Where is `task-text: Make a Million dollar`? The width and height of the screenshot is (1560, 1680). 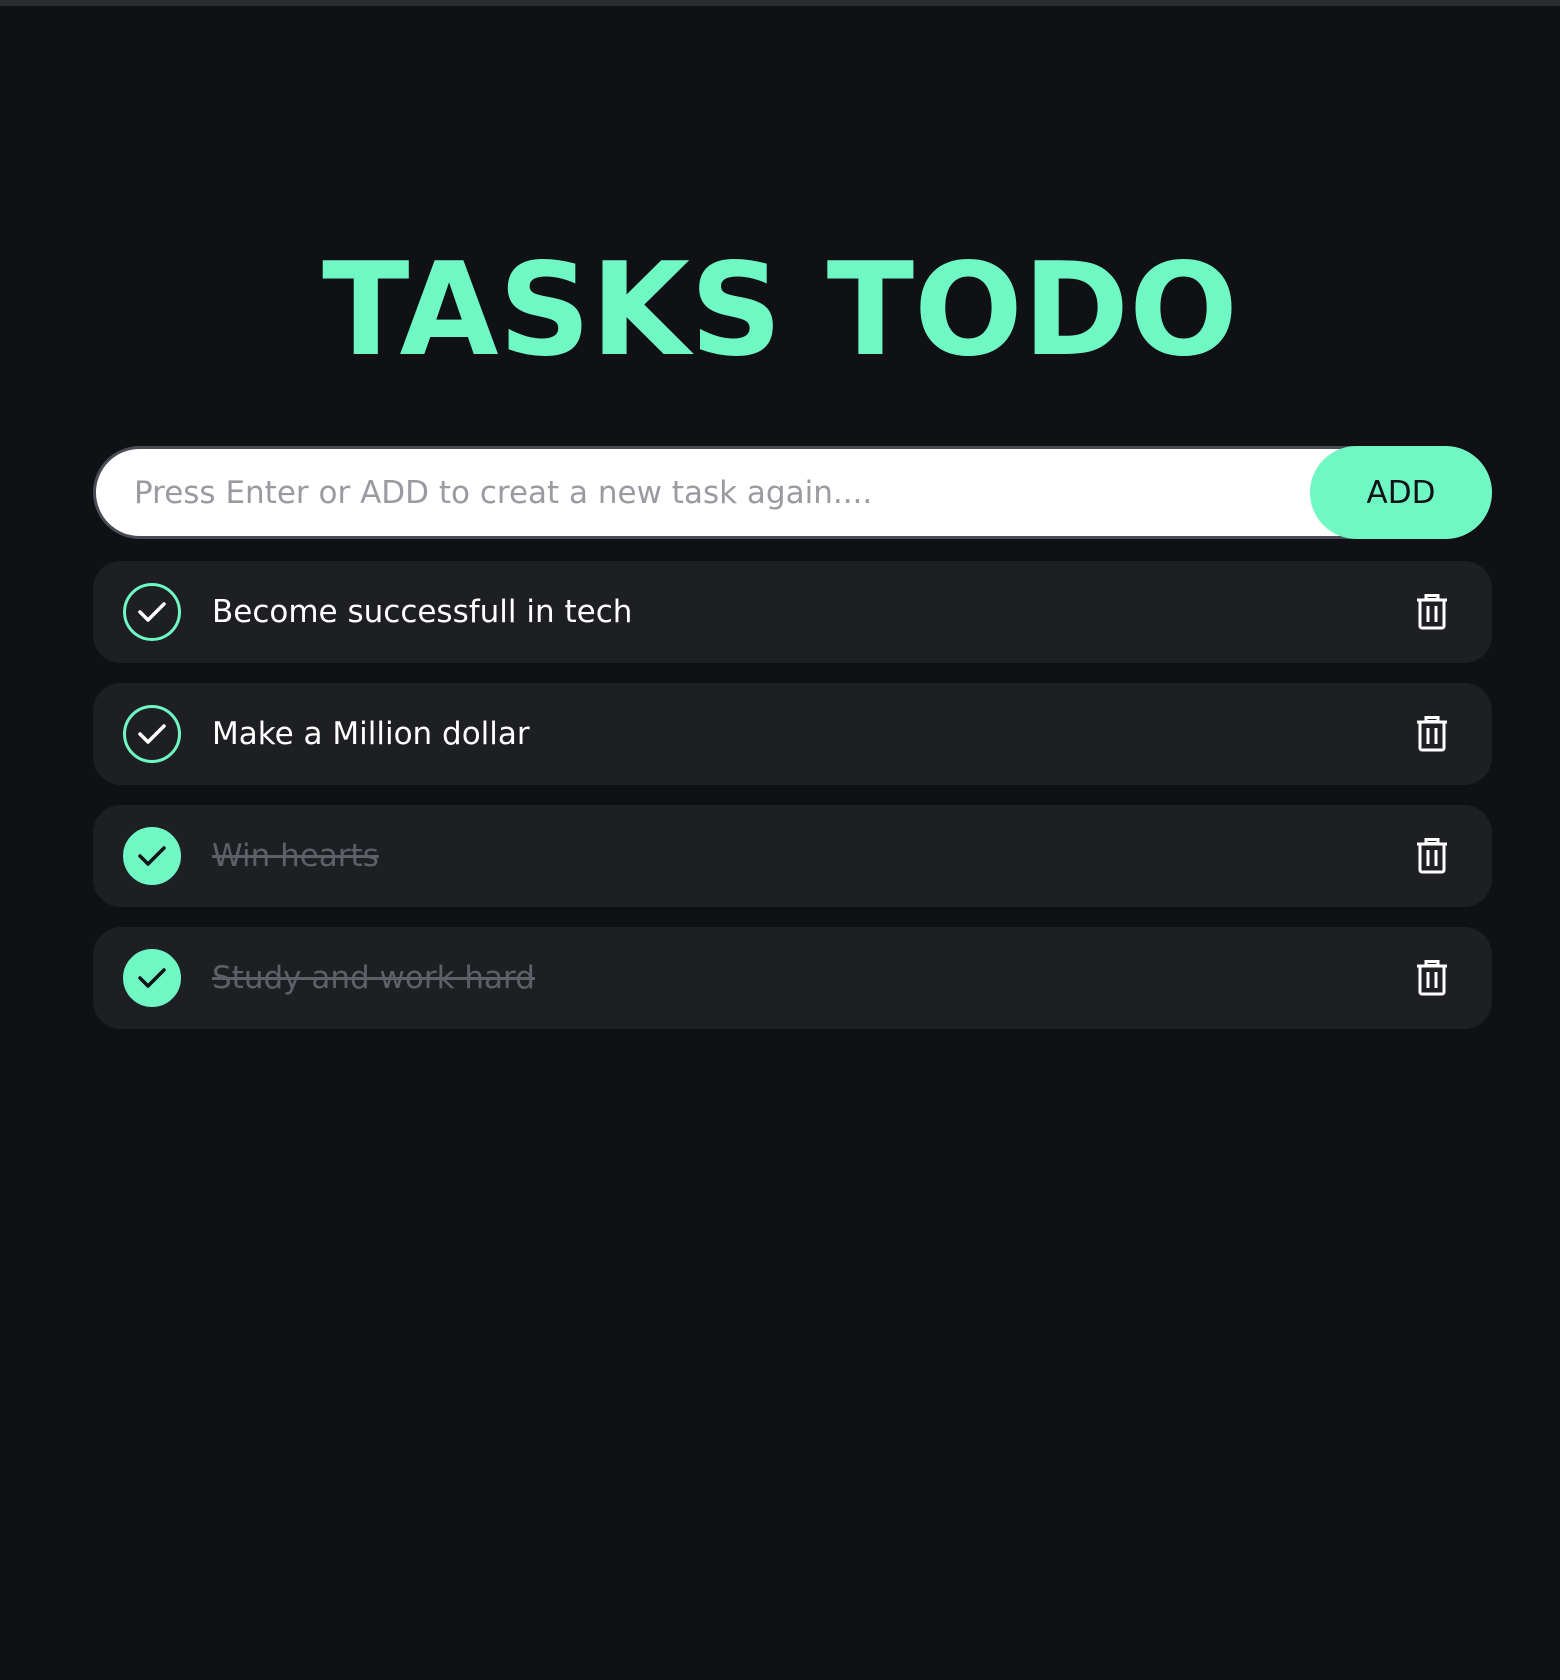 task-text: Make a Million dollar is located at coordinates (371, 734).